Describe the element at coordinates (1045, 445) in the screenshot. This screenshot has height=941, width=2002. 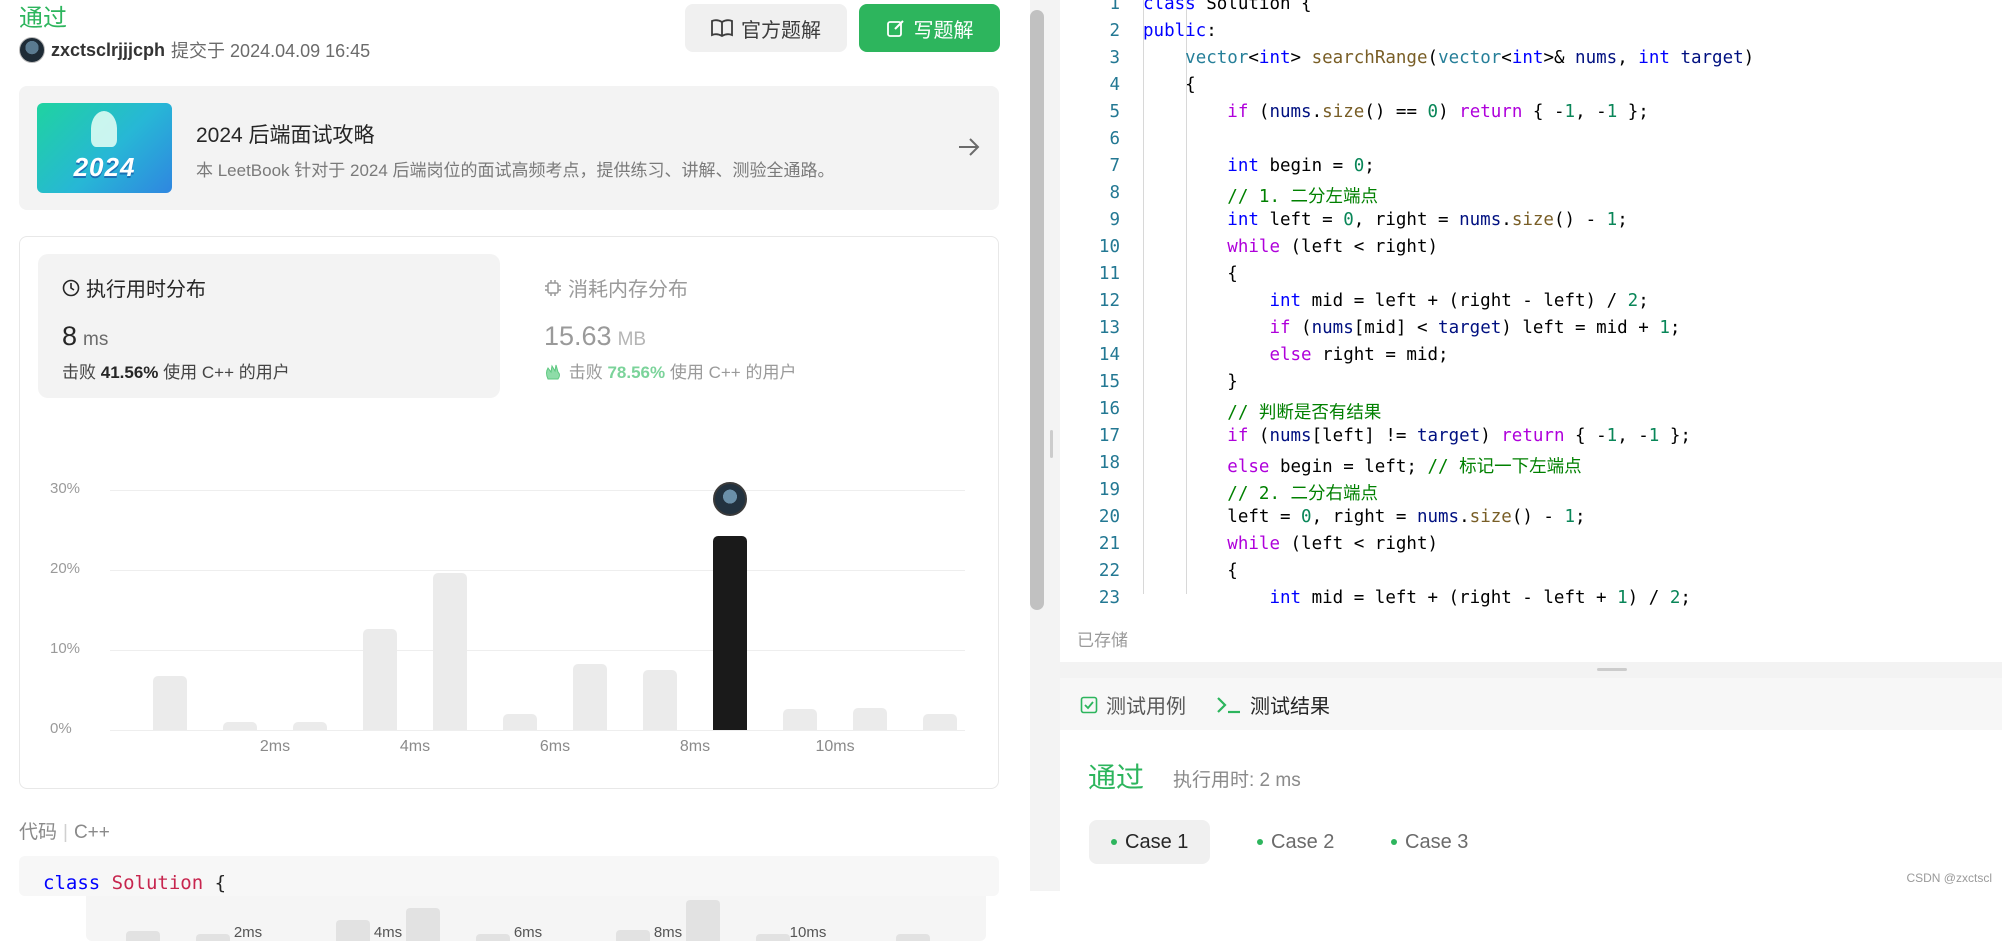
I see `vertical-splitter` at that location.